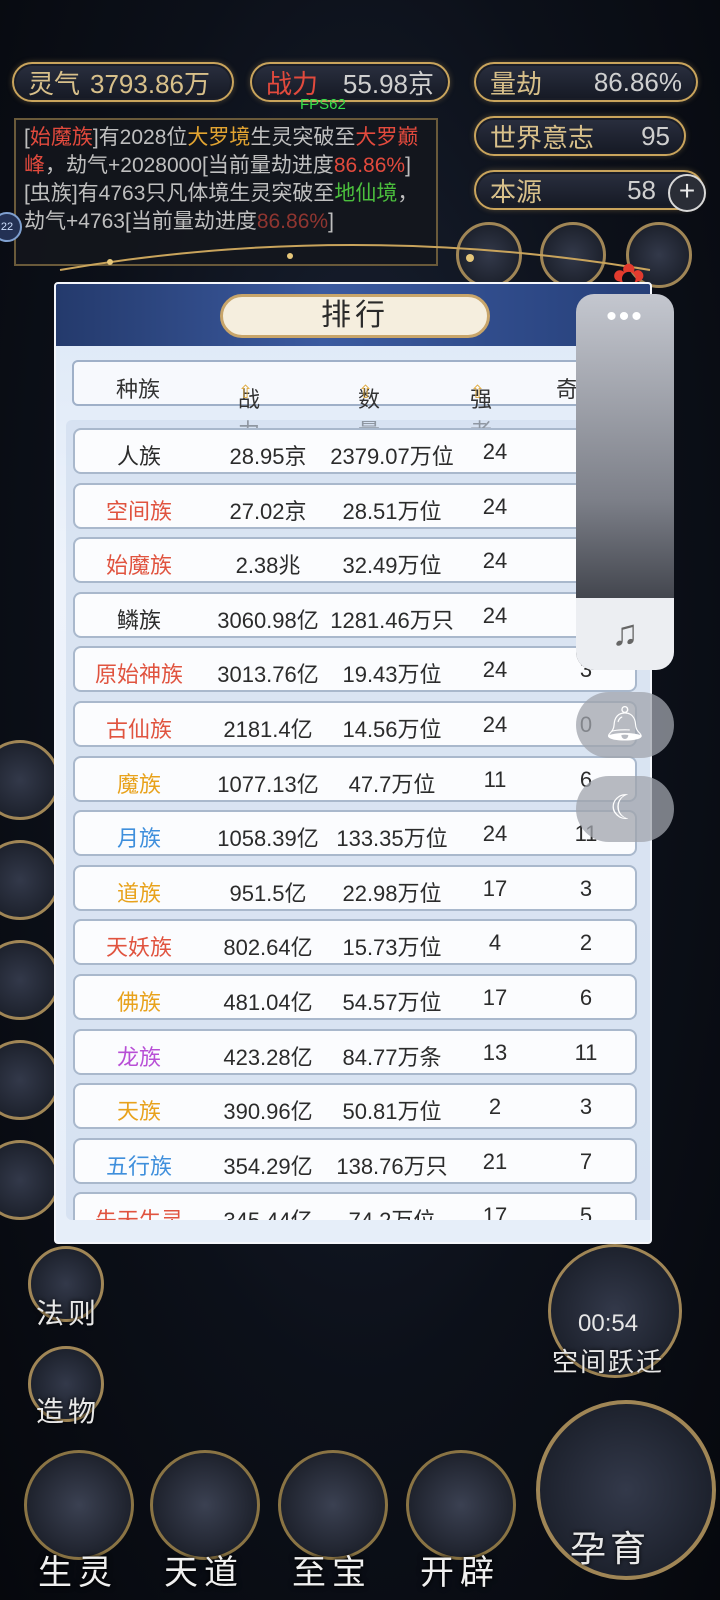 The image size is (720, 1600). Describe the element at coordinates (292, 83) in the screenshot. I see `power-label: 战力` at that location.